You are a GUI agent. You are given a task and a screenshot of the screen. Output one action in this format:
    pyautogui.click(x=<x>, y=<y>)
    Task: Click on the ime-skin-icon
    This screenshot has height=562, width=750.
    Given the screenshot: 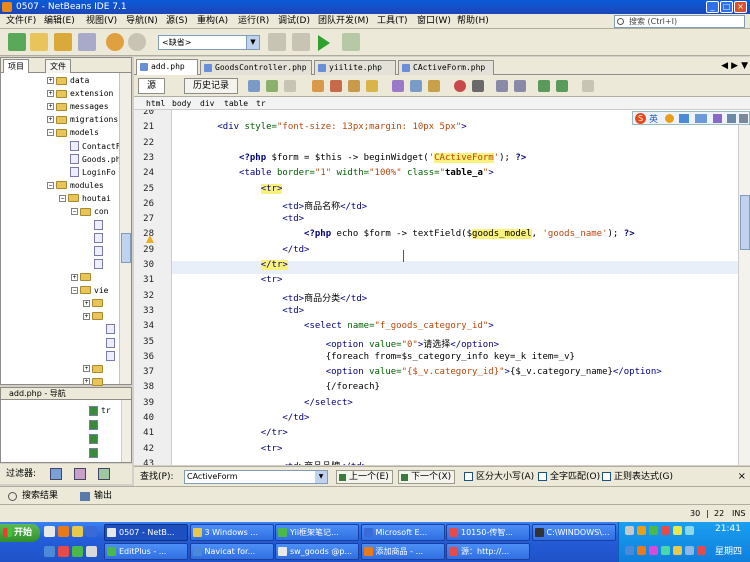 What is the action you would take?
    pyautogui.click(x=731, y=118)
    